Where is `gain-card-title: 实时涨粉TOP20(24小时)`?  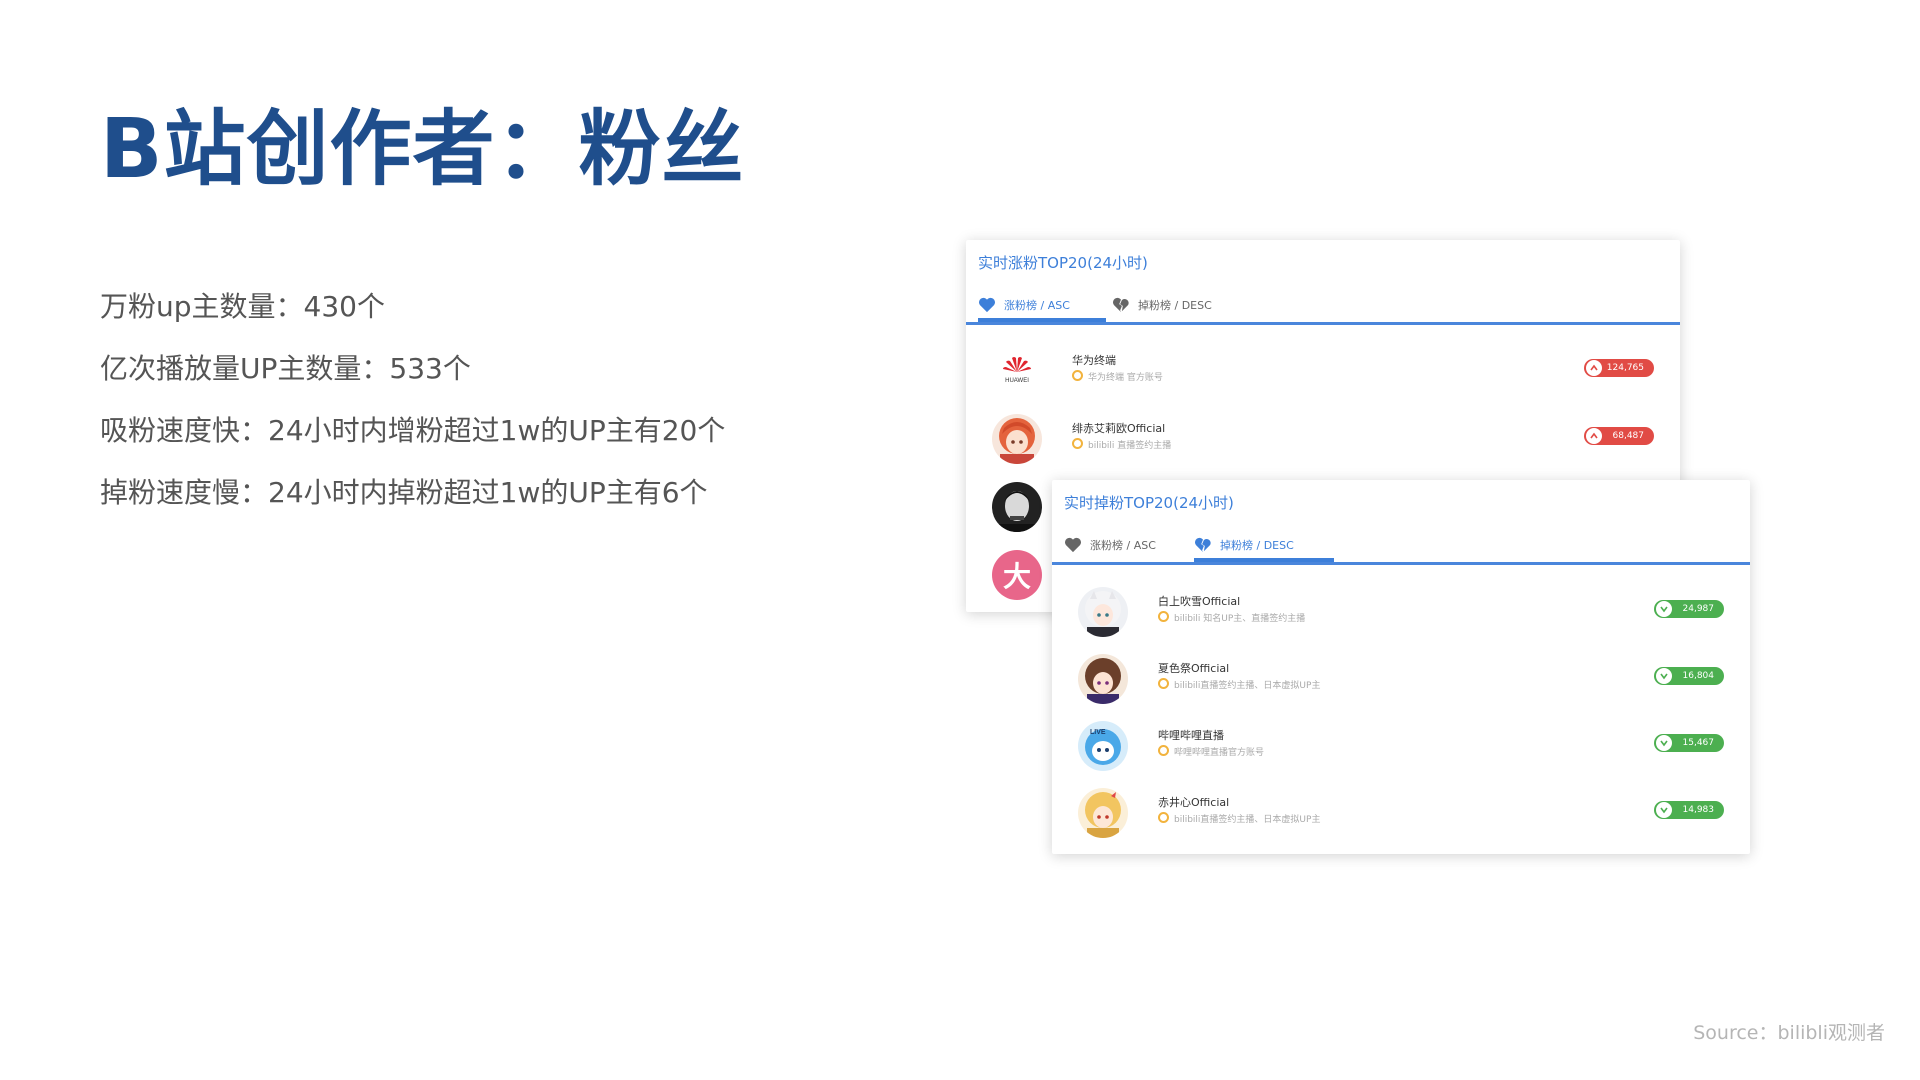 gain-card-title: 实时涨粉TOP20(24小时) is located at coordinates (1063, 263).